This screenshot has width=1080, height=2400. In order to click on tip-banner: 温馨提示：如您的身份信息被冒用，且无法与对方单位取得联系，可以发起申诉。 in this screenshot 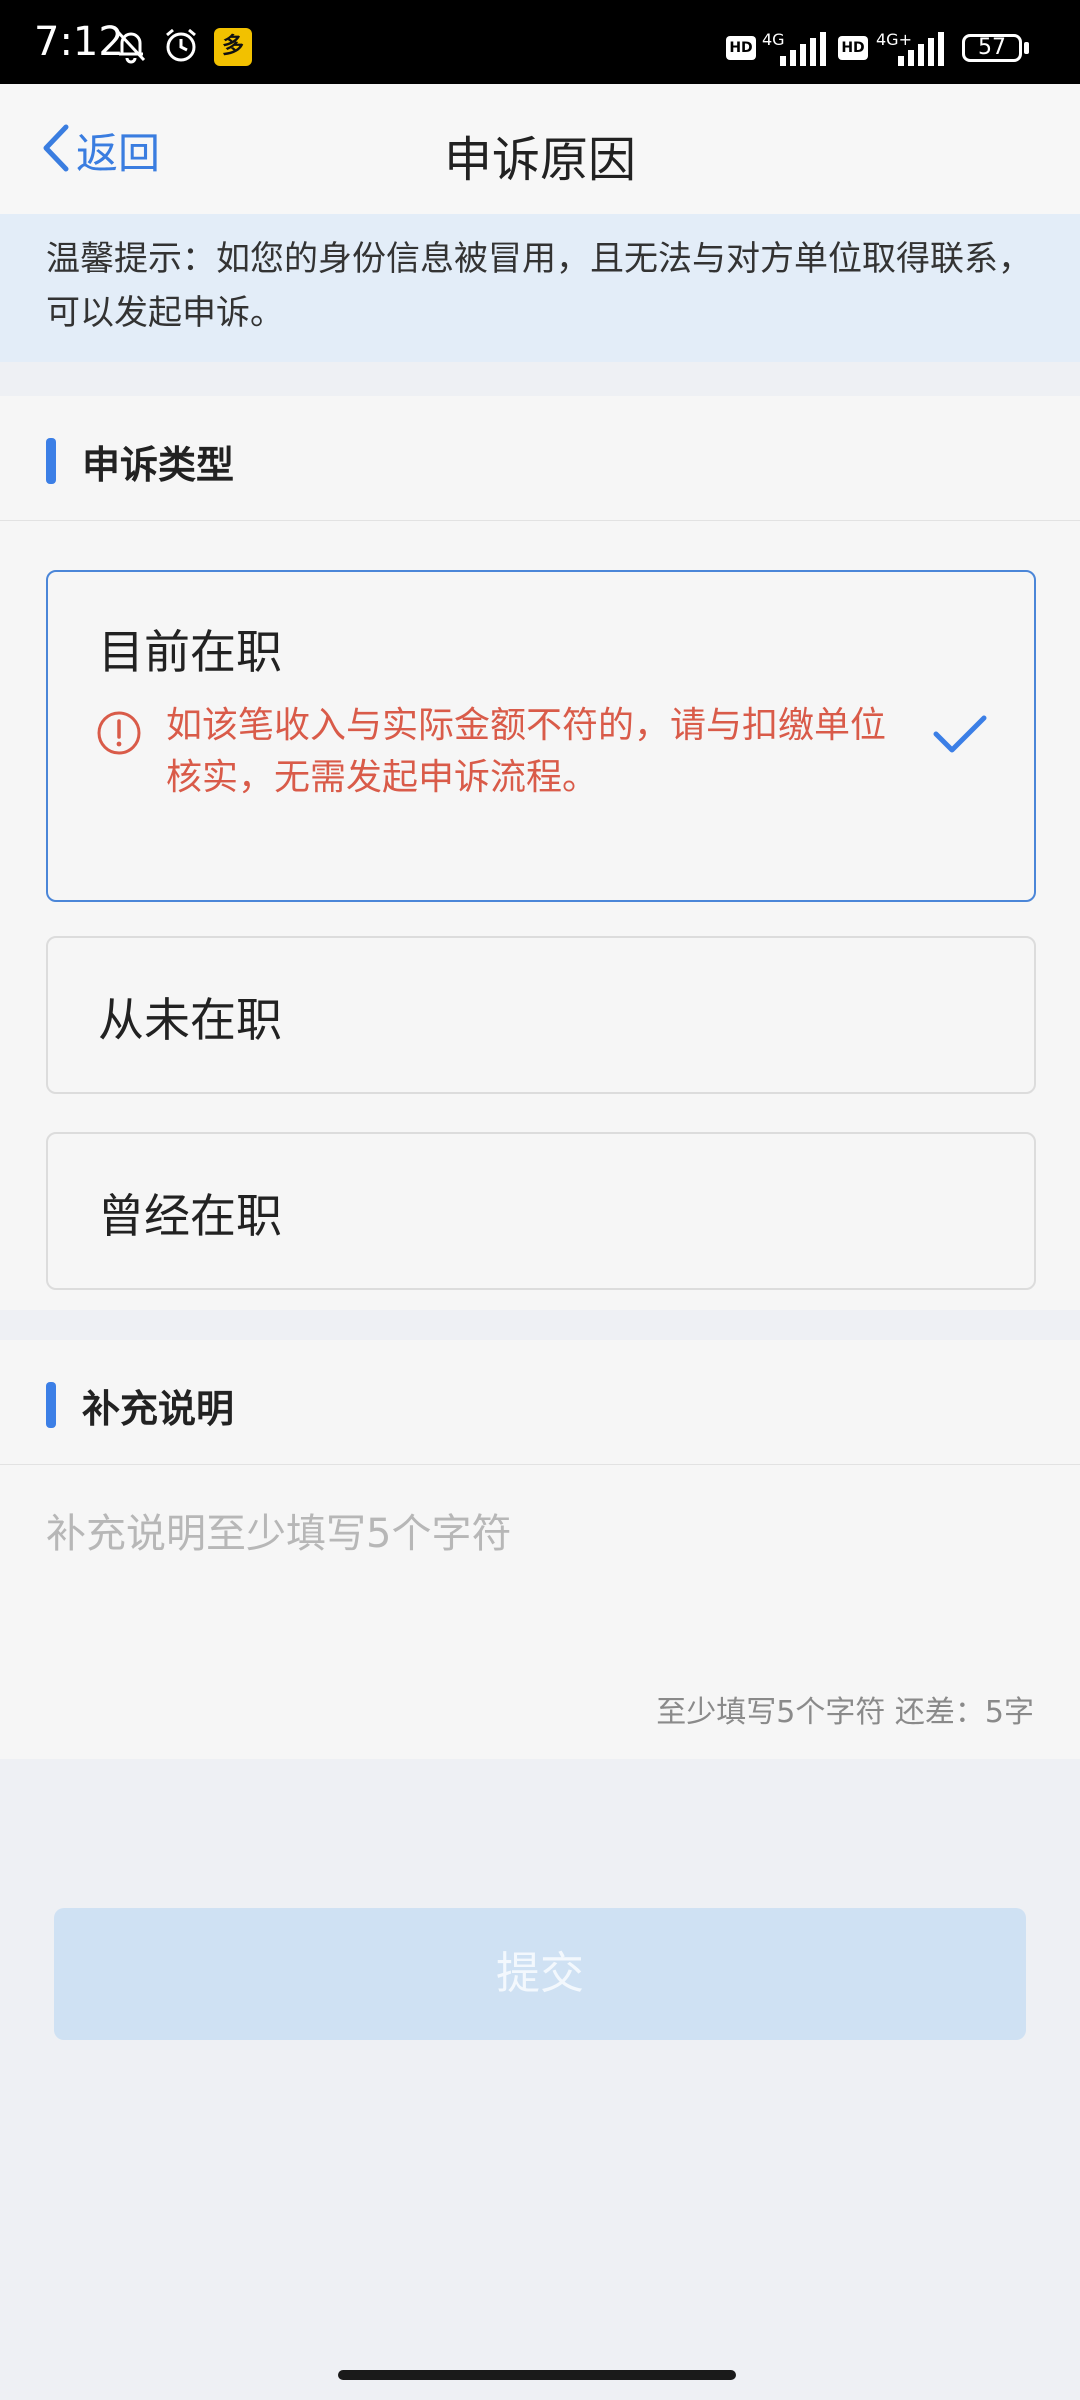, I will do `click(540, 288)`.